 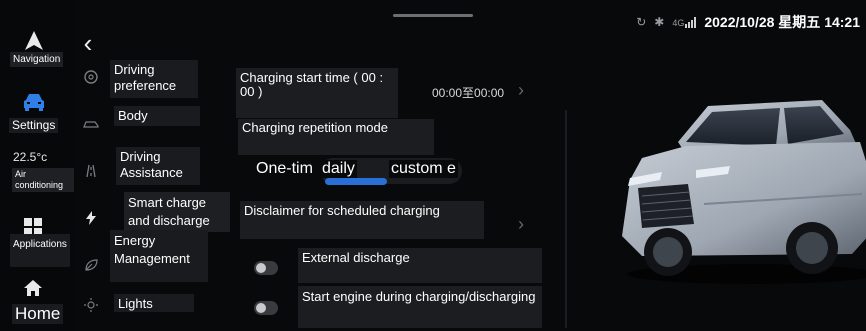 I want to click on bluetooth-icon: ✱, so click(x=659, y=22).